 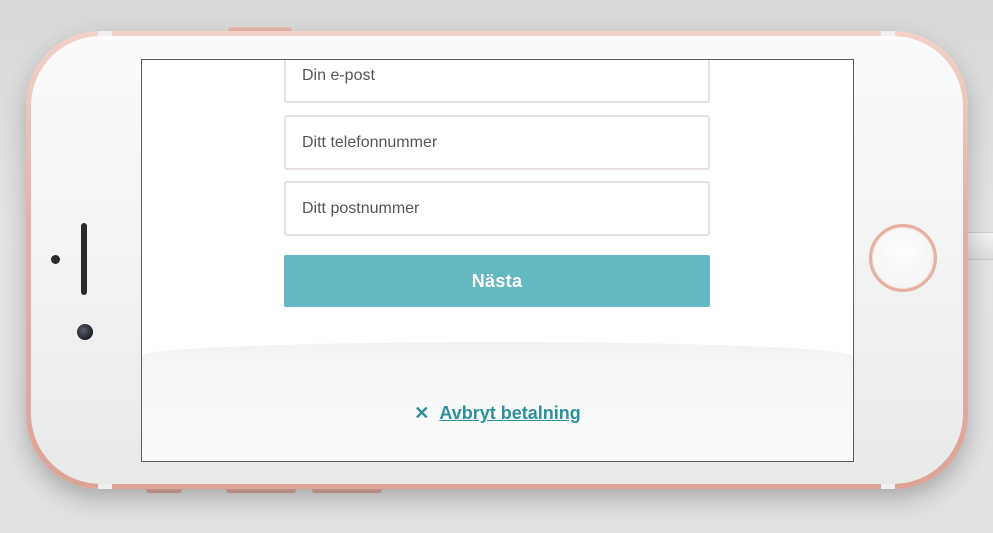 What do you see at coordinates (497, 142) in the screenshot?
I see `phone-field` at bounding box center [497, 142].